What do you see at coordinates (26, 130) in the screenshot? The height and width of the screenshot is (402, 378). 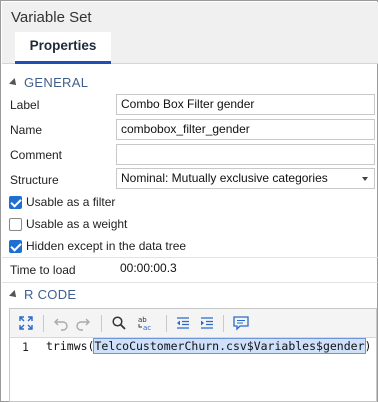 I see `name-caption: Name` at bounding box center [26, 130].